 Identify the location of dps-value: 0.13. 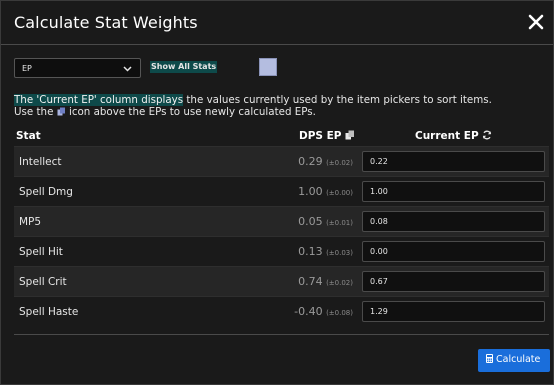
(310, 251).